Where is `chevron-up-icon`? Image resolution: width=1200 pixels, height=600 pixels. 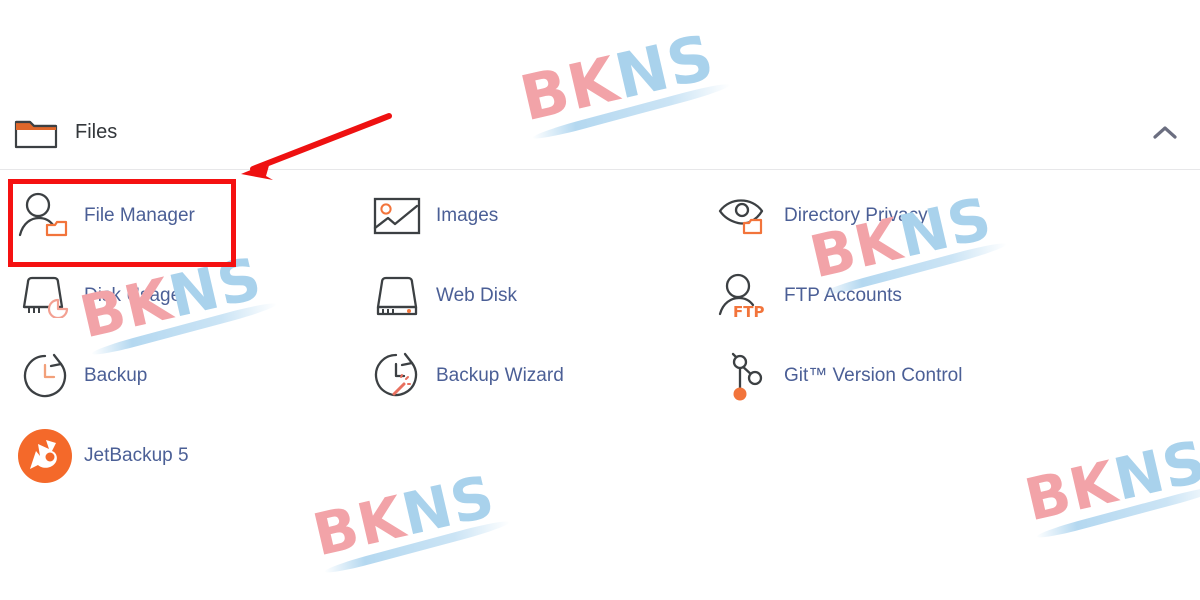 chevron-up-icon is located at coordinates (1165, 133).